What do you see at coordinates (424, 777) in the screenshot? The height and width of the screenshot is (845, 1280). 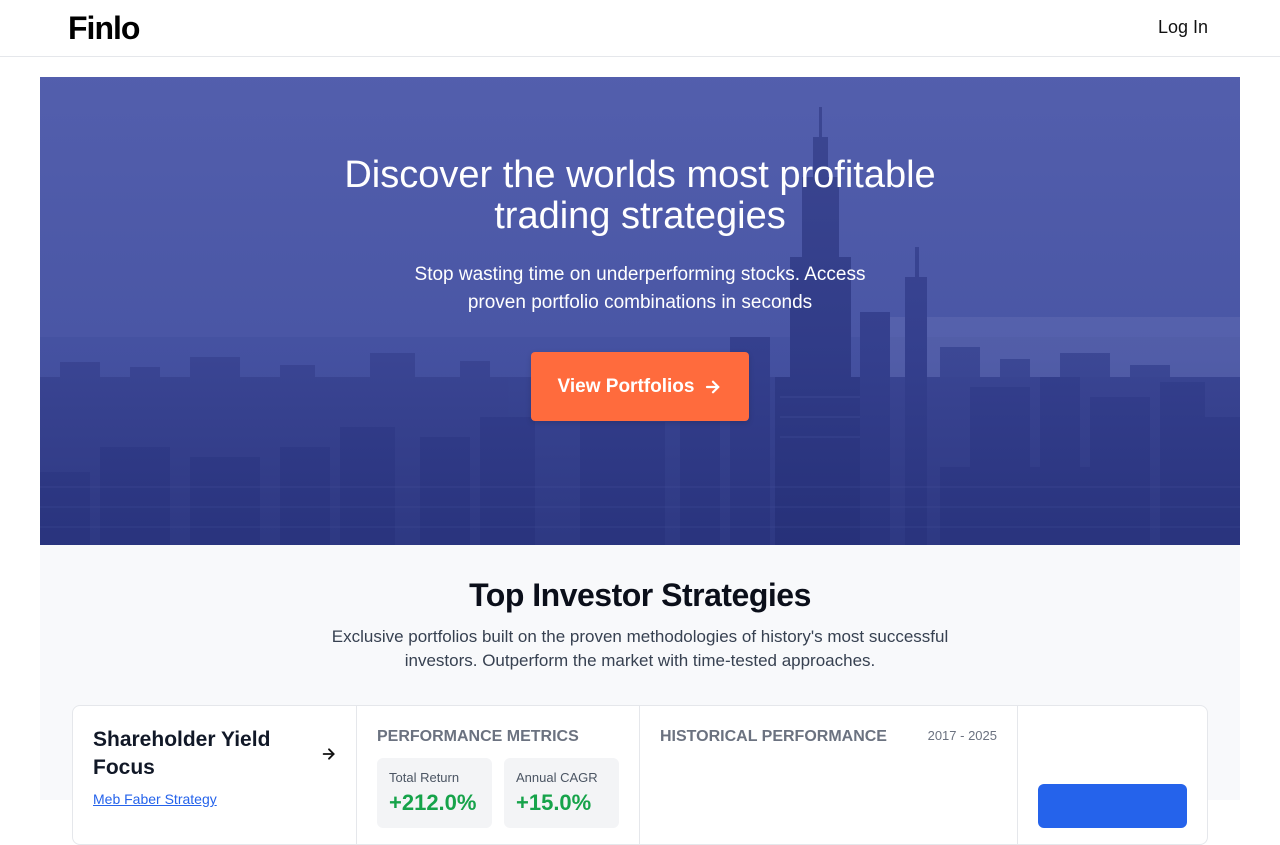 I see `metric-label: Total Return` at bounding box center [424, 777].